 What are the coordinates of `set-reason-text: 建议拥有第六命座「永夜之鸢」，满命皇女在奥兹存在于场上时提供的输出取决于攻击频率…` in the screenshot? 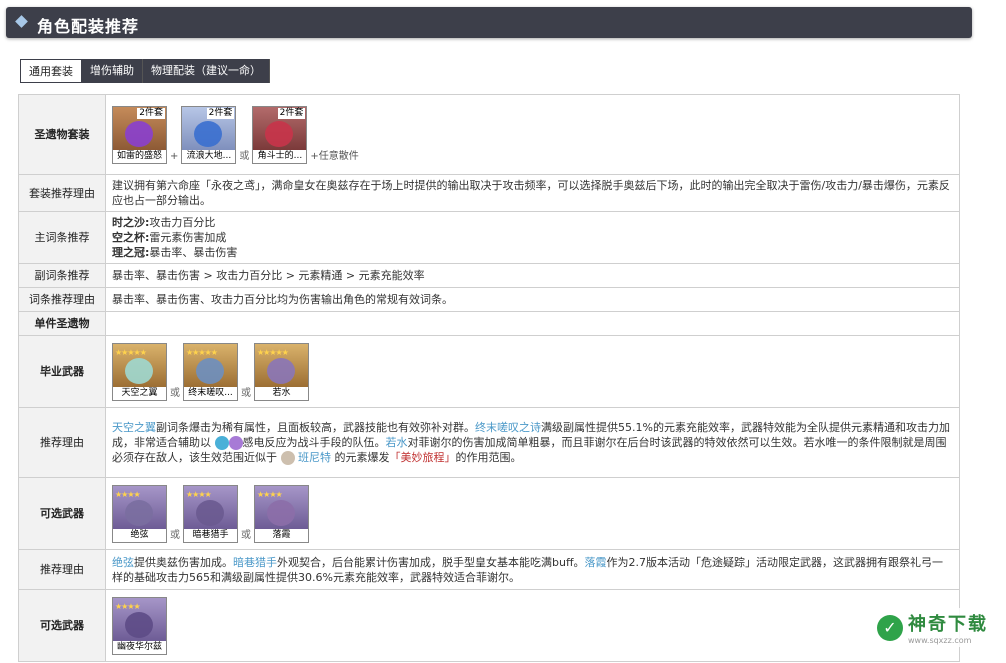 It's located at (532, 193).